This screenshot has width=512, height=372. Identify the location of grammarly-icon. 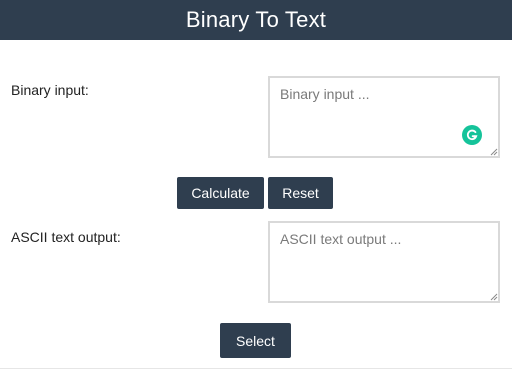
(472, 135).